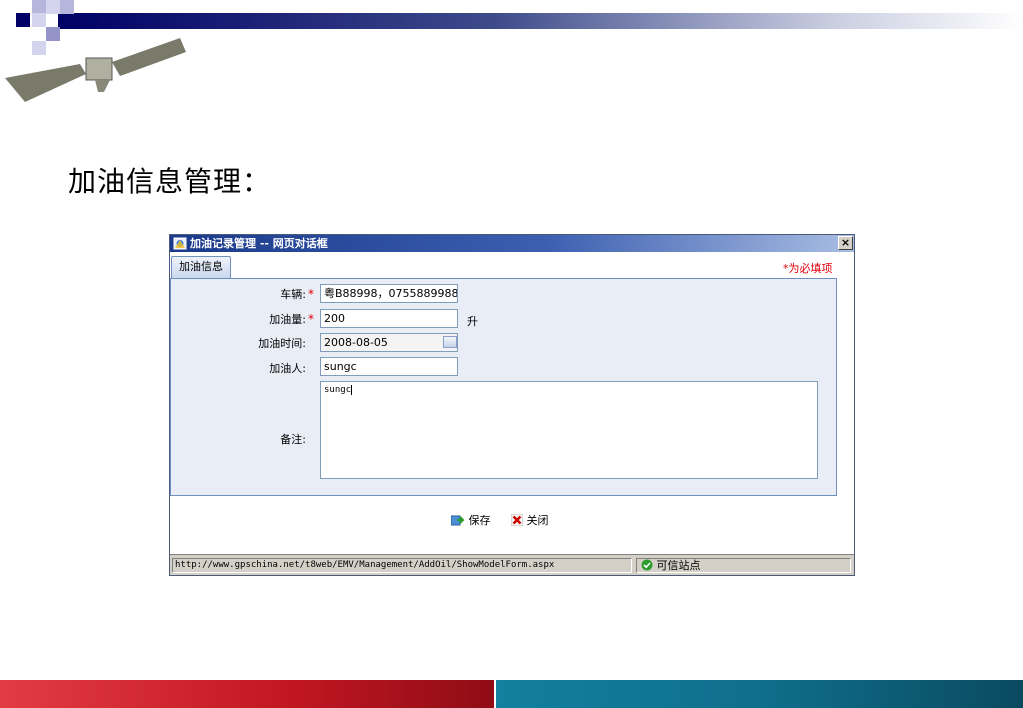  Describe the element at coordinates (517, 520) in the screenshot. I see `close-x-icon` at that location.